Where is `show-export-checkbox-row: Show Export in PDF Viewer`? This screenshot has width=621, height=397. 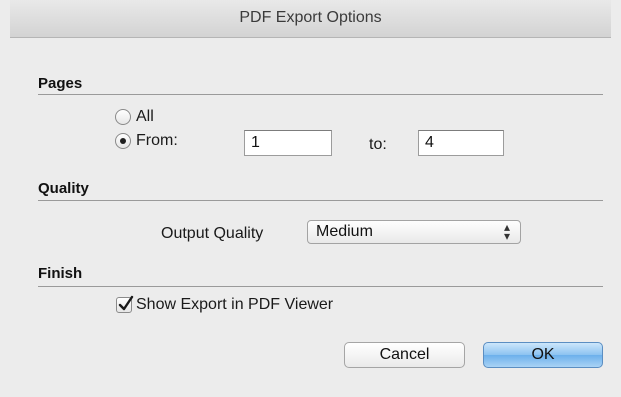 show-export-checkbox-row: Show Export in PDF Viewer is located at coordinates (225, 304).